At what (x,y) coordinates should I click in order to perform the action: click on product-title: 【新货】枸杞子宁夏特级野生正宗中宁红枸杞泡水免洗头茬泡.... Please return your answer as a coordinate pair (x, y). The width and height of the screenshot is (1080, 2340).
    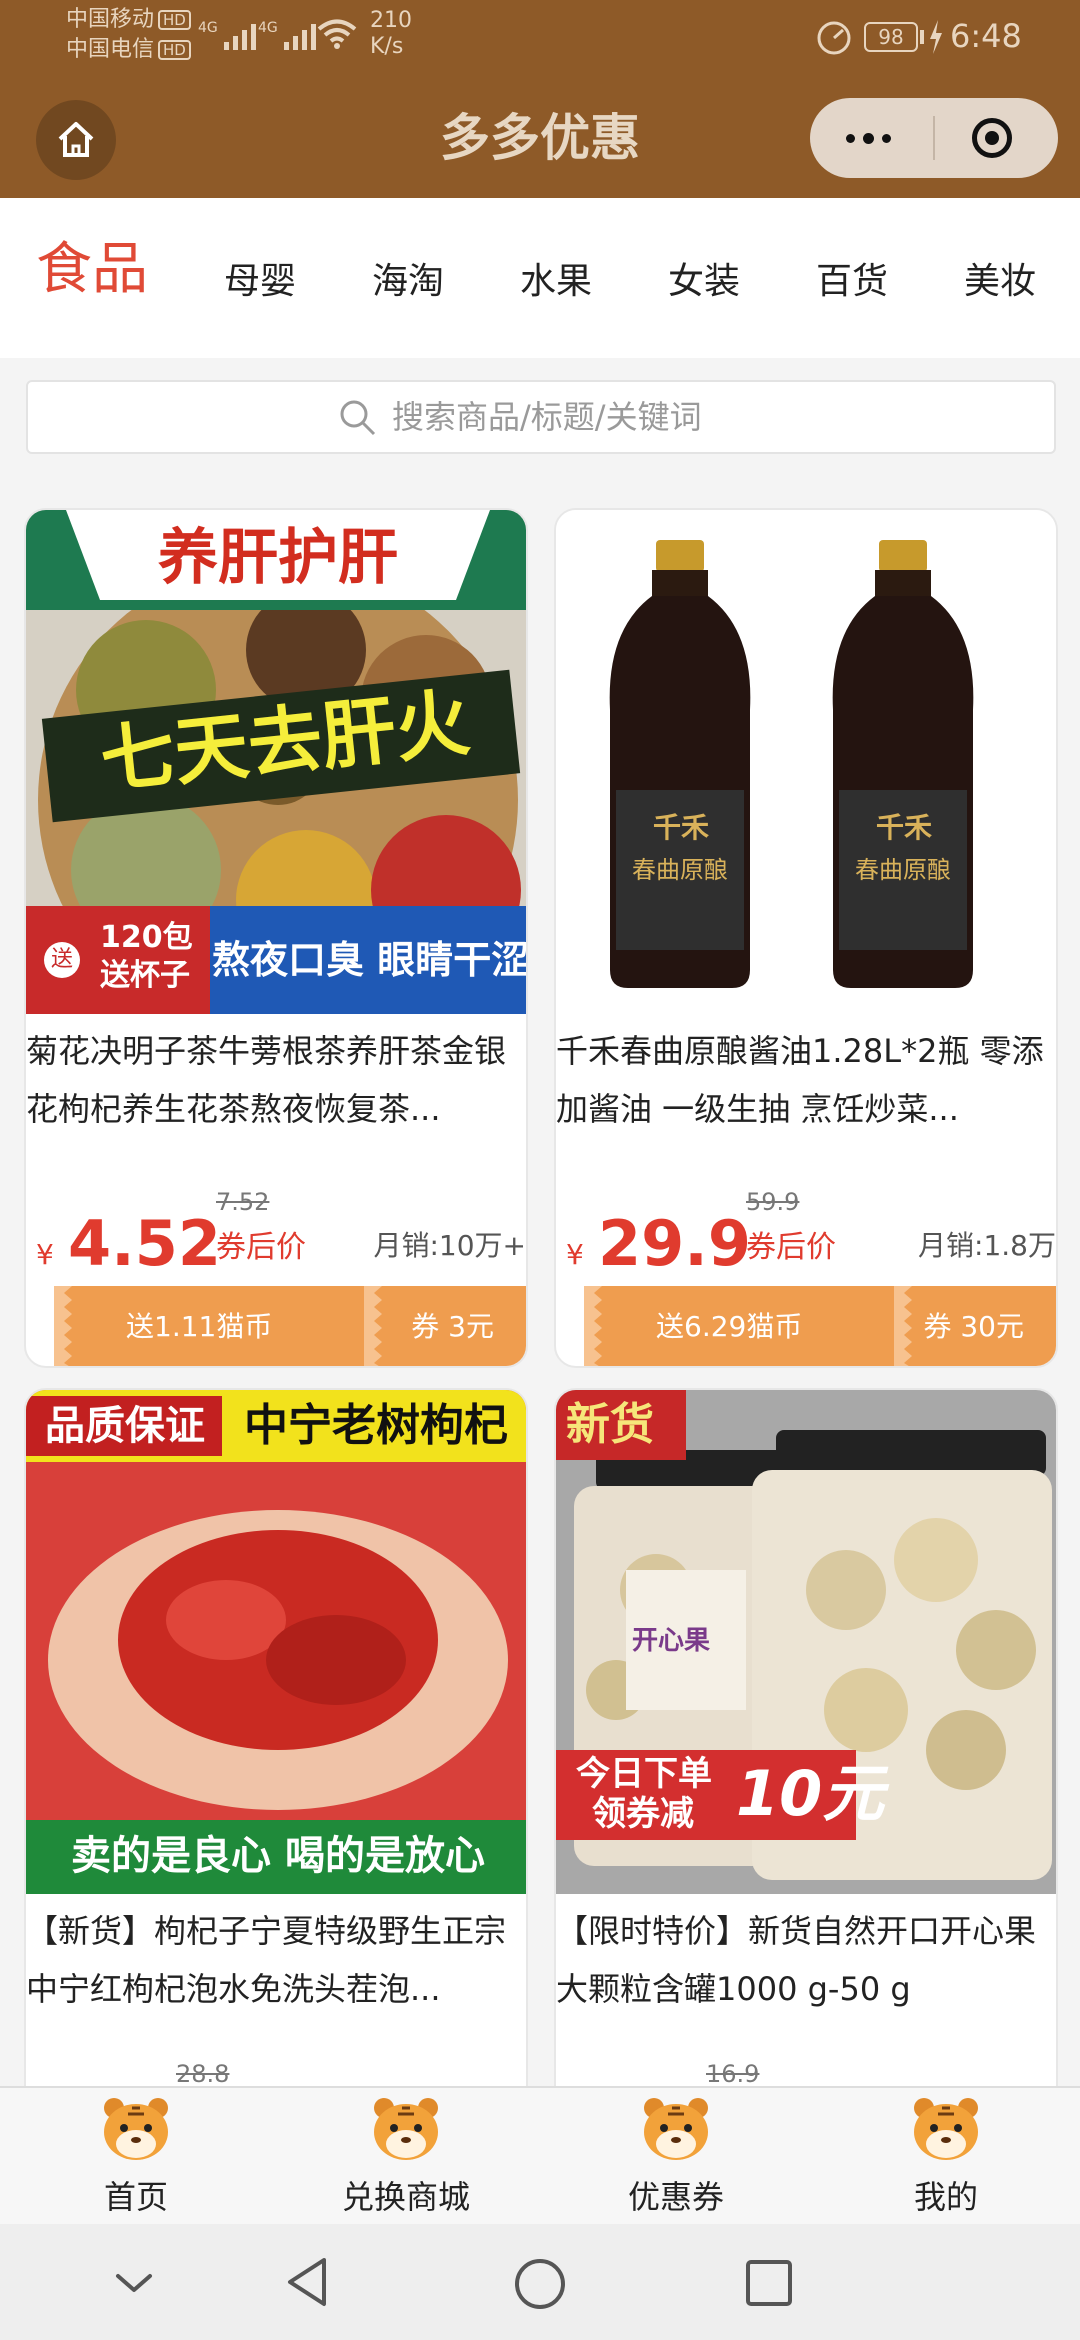
    Looking at the image, I should click on (276, 1960).